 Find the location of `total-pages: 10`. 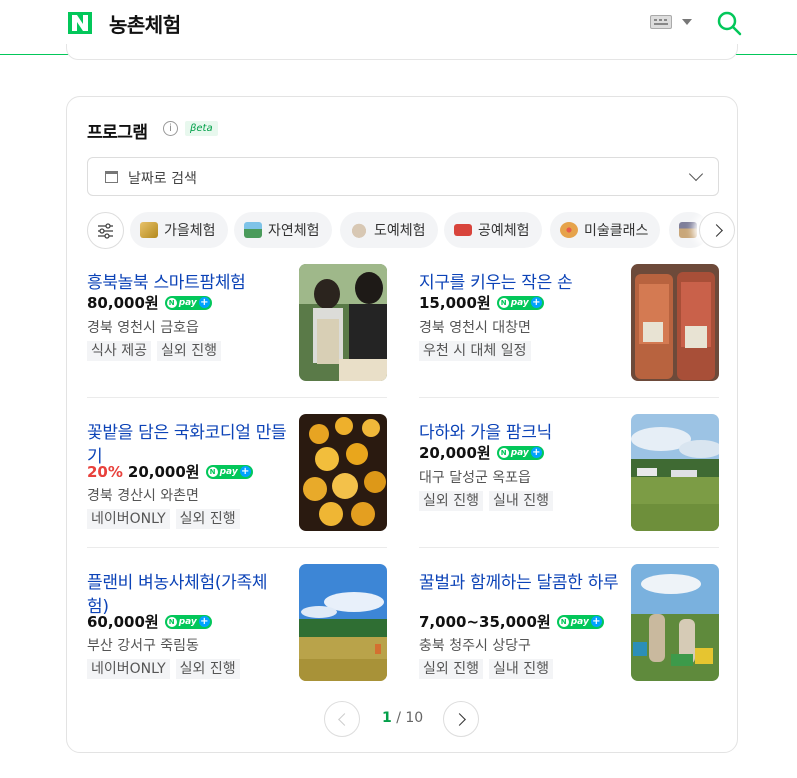

total-pages: 10 is located at coordinates (414, 718).